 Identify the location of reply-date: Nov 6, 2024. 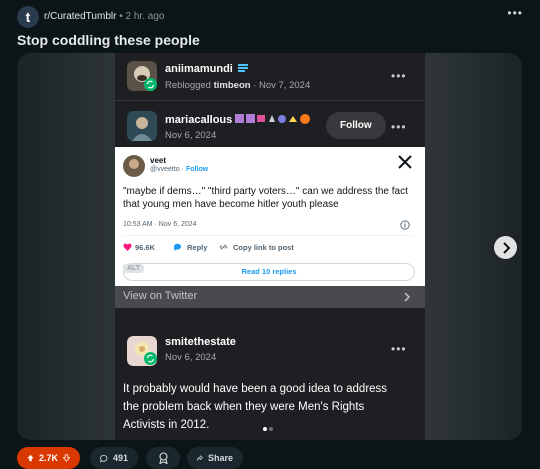
(191, 357).